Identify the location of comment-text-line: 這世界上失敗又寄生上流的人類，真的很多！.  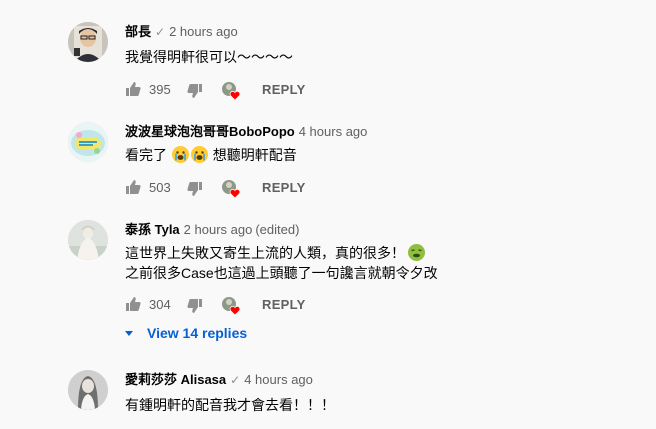
(265, 253).